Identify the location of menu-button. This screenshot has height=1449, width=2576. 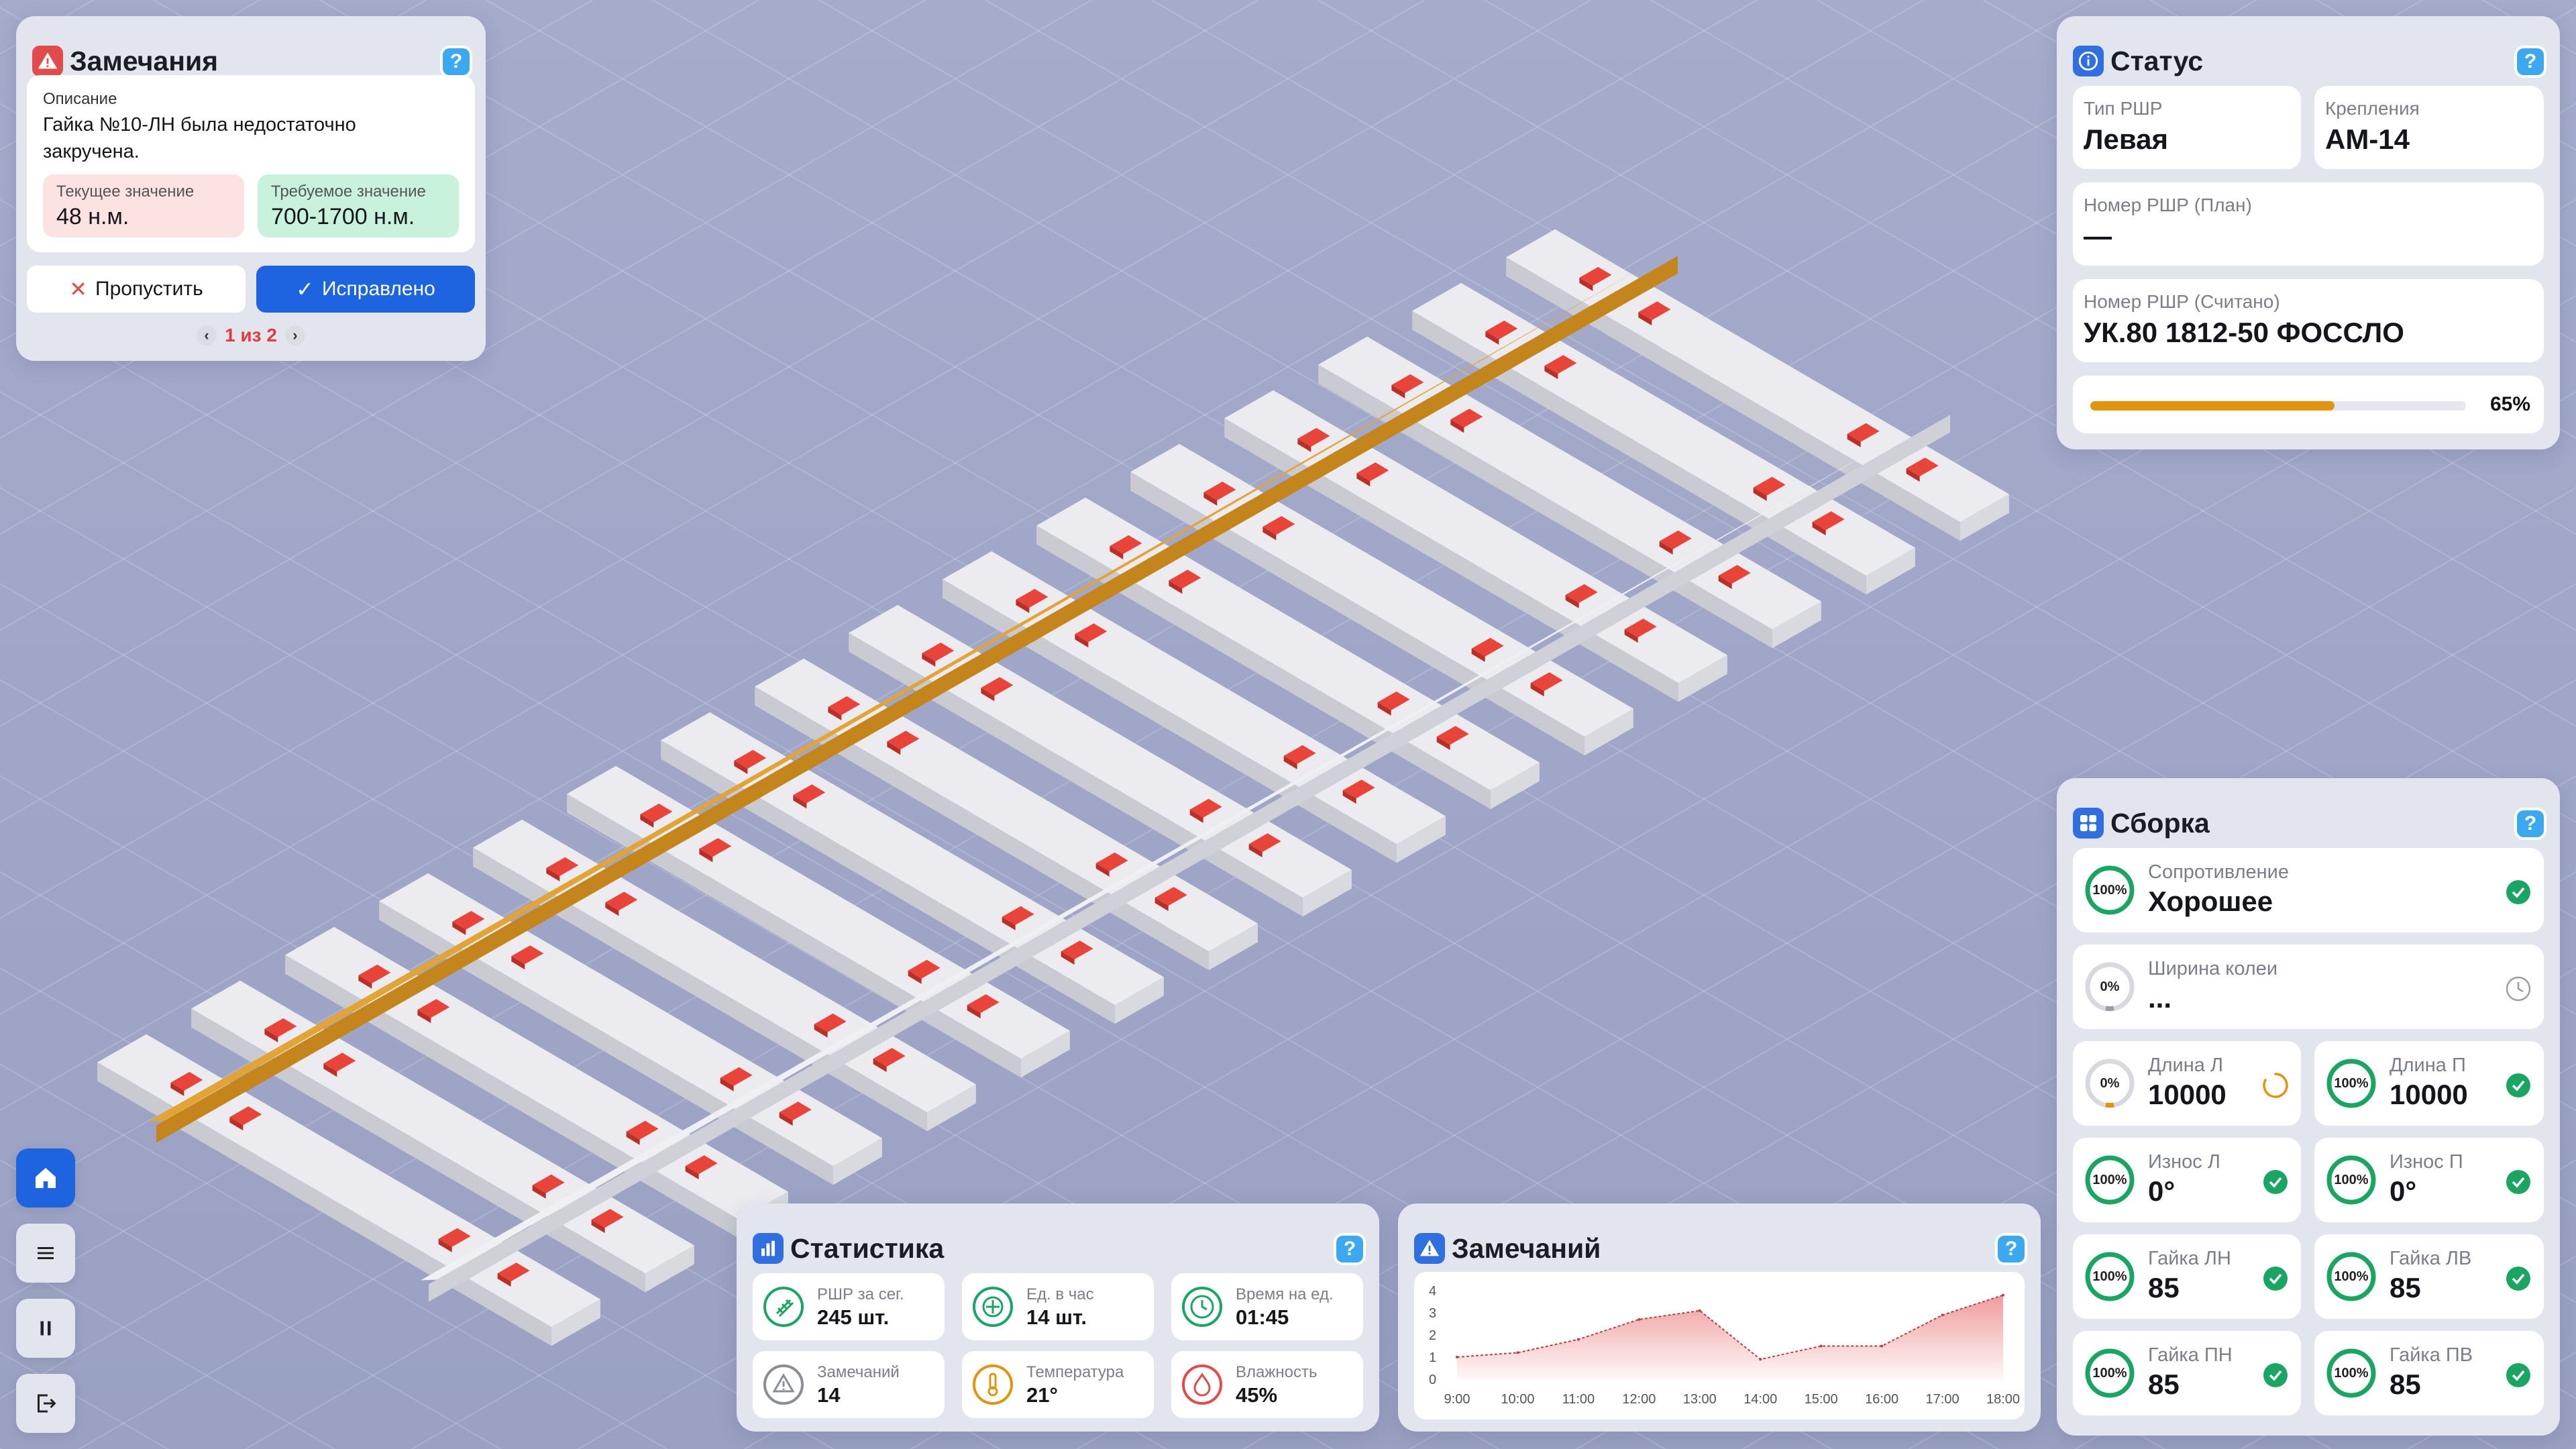
(45, 1253).